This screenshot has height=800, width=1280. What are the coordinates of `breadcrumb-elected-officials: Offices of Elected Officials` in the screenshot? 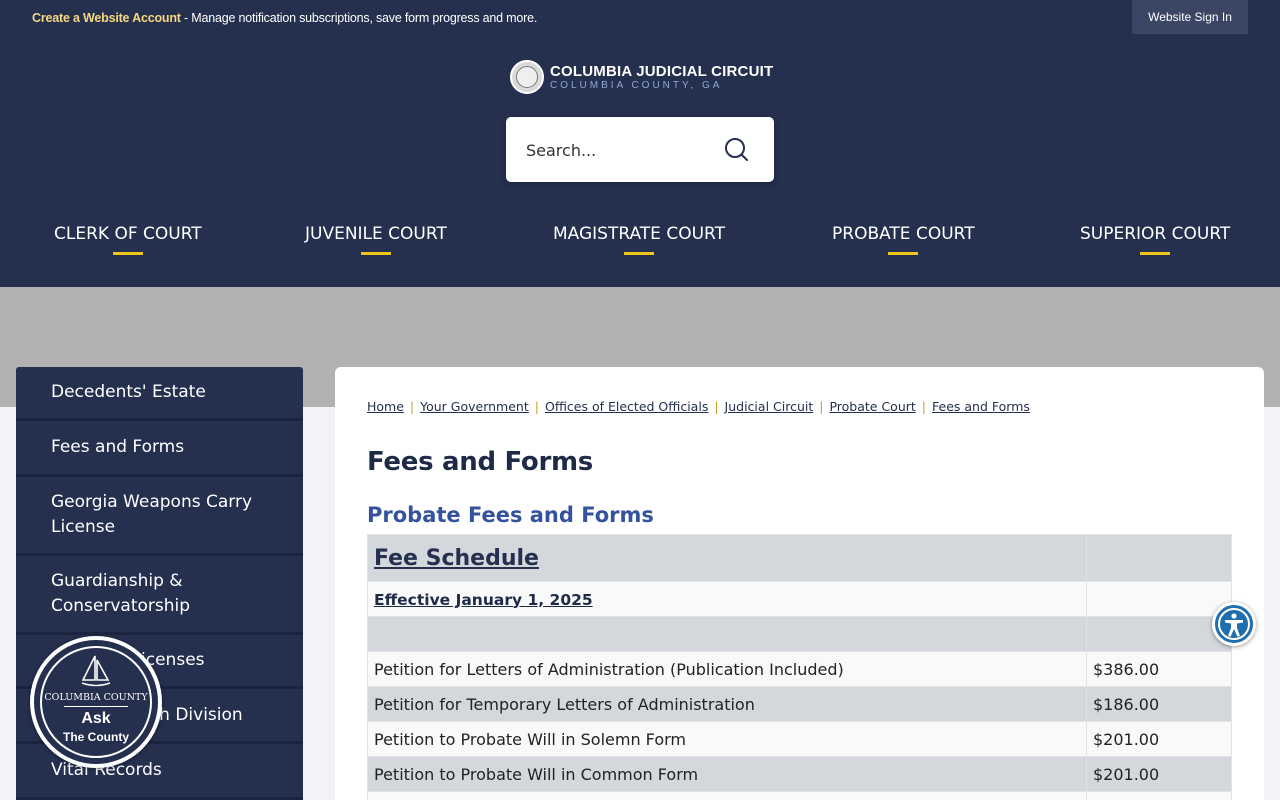 It's located at (626, 406).